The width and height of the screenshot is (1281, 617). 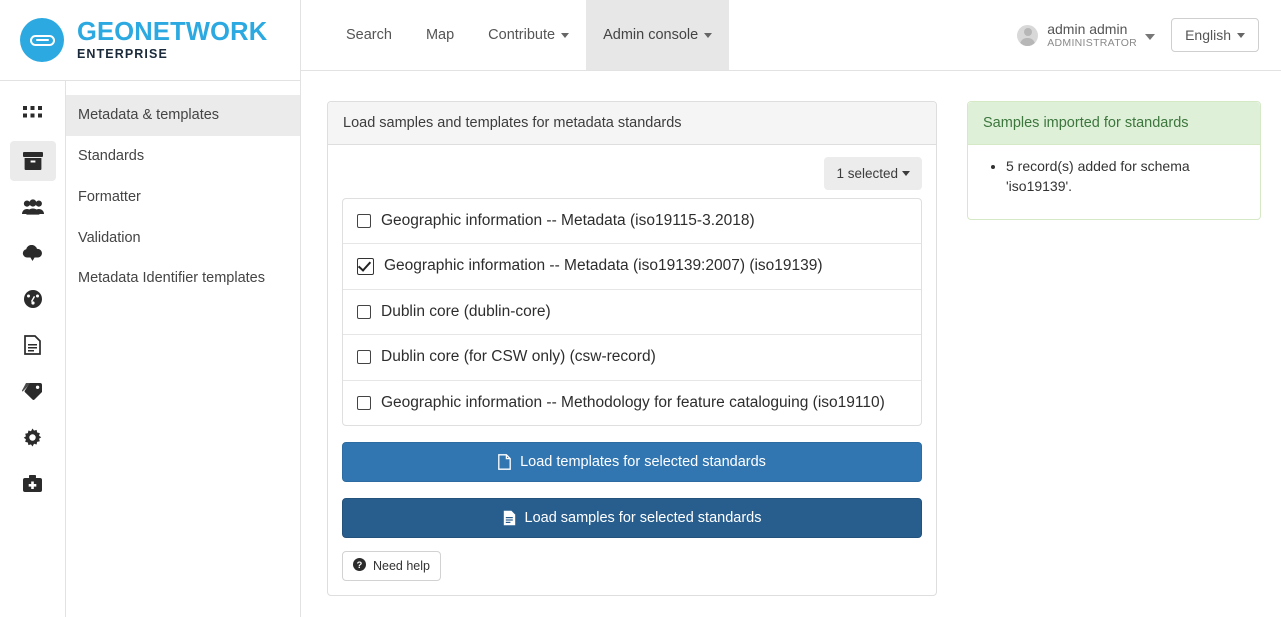 I want to click on list-item: 5 record(s) added for schema 'iso19139'., so click(x=1125, y=177).